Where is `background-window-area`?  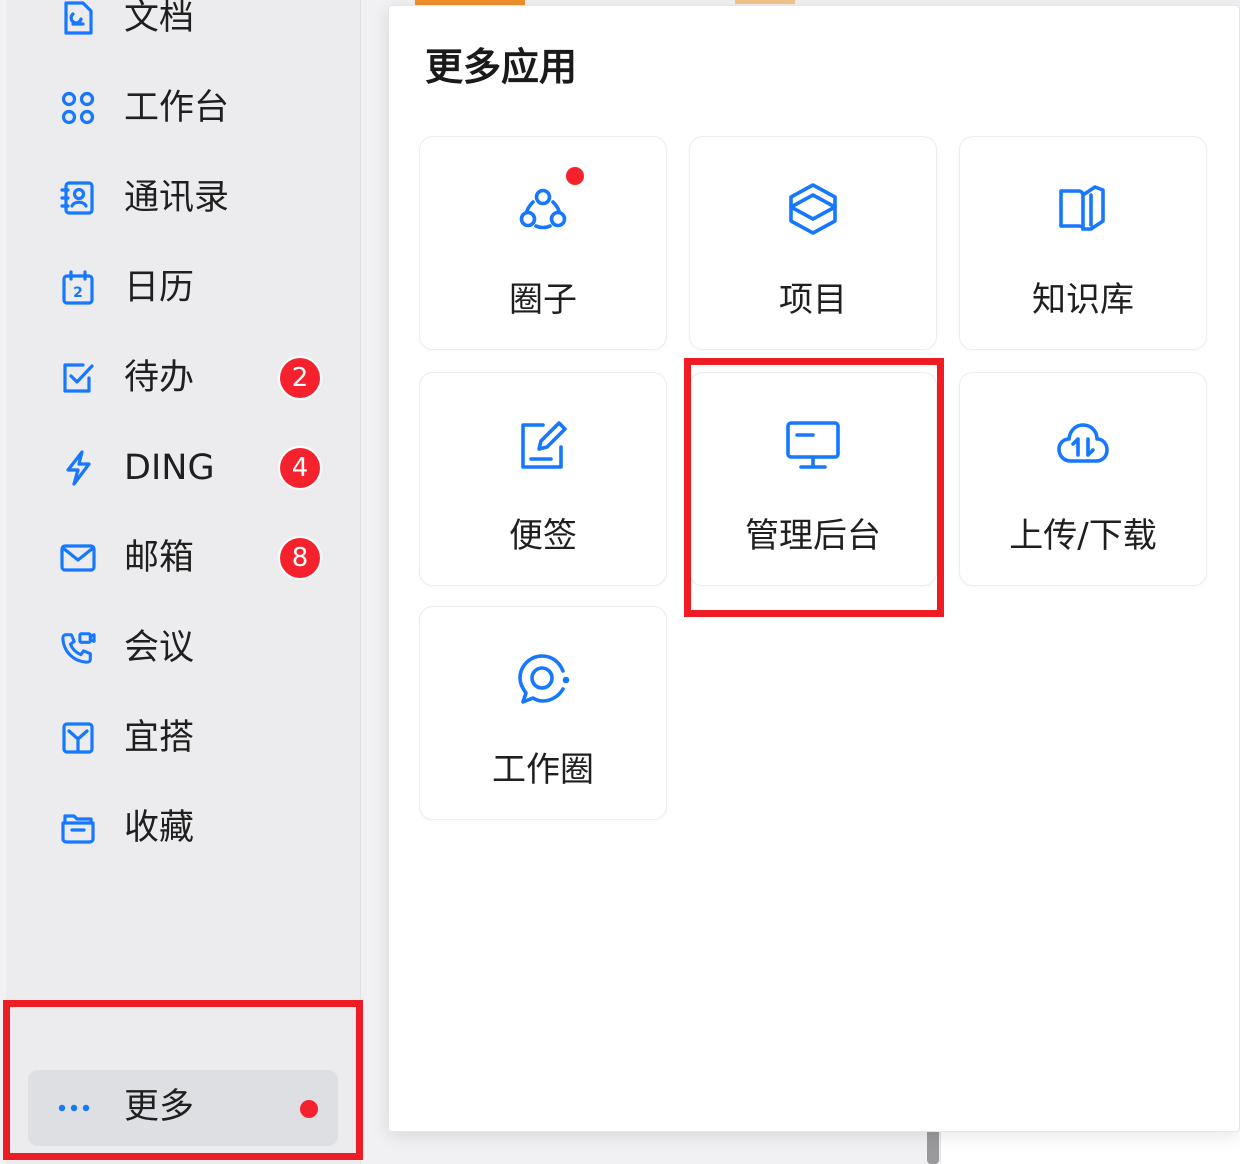 background-window-area is located at coordinates (1090, 1146).